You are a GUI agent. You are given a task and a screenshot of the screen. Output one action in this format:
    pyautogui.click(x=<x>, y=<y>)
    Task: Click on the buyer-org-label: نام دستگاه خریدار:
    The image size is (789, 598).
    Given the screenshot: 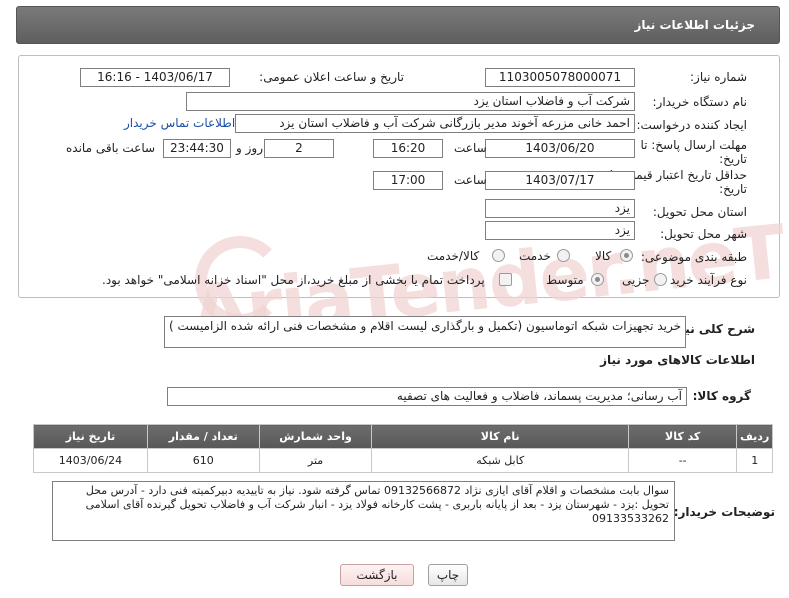 What is the action you would take?
    pyautogui.click(x=700, y=102)
    